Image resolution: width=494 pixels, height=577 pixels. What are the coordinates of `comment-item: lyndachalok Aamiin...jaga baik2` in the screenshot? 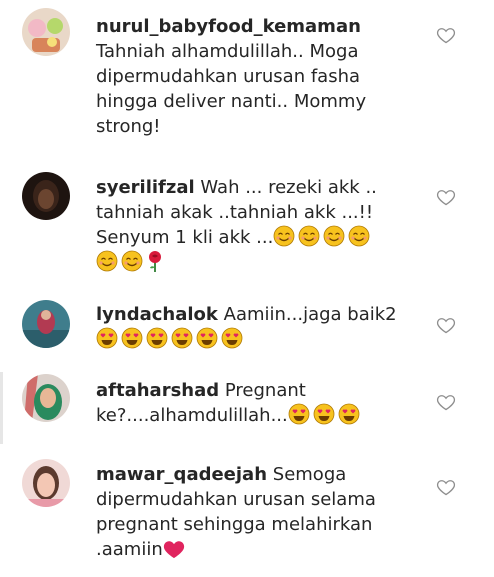 It's located at (247, 325).